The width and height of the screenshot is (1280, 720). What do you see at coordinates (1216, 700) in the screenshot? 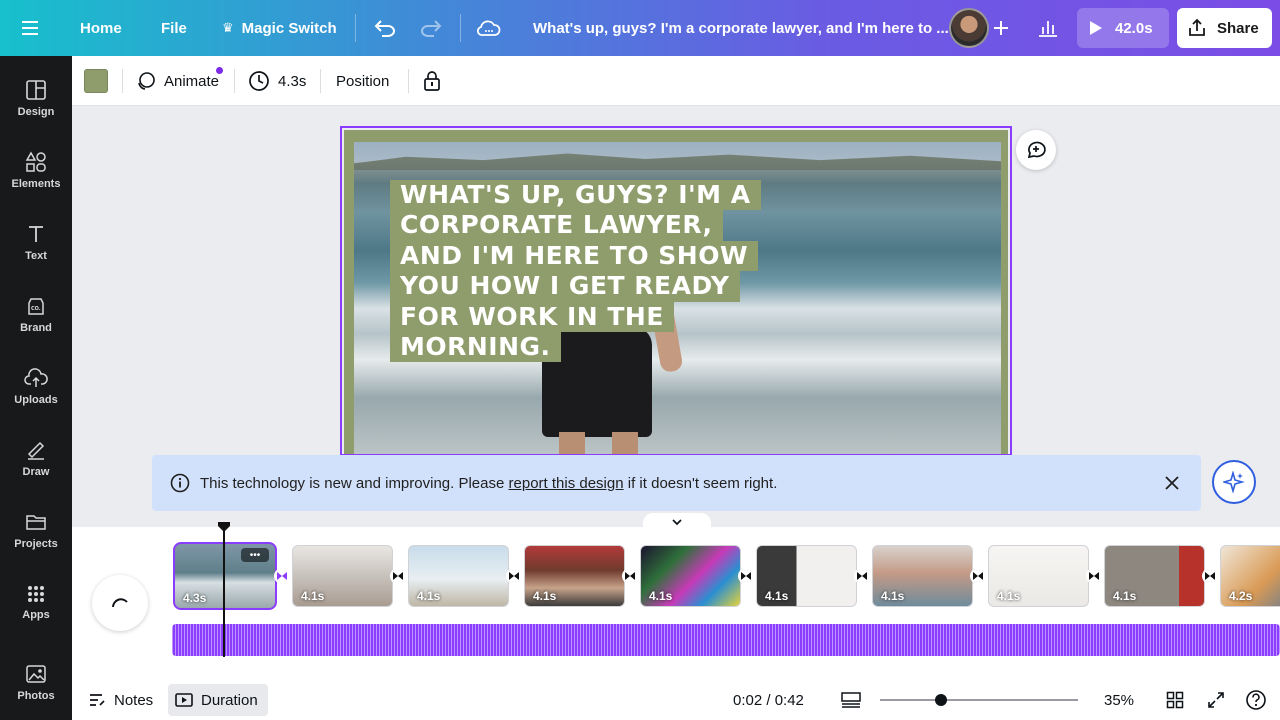
I see `fullscreen-icon` at bounding box center [1216, 700].